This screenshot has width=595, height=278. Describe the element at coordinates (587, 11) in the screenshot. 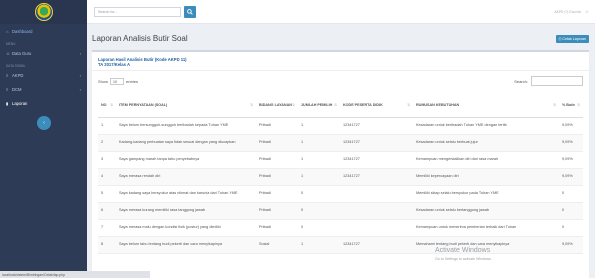

I see `user-icon: ☺` at that location.